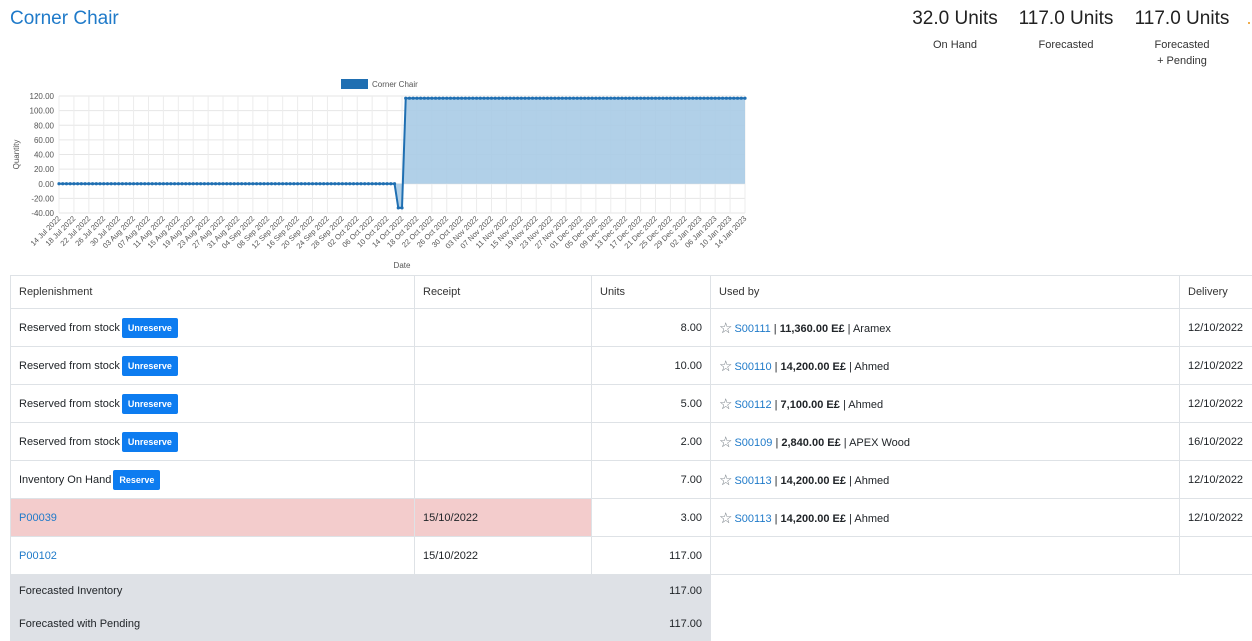 The width and height of the screenshot is (1252, 641). What do you see at coordinates (879, 443) in the screenshot?
I see `partner-name: APEX Wood` at bounding box center [879, 443].